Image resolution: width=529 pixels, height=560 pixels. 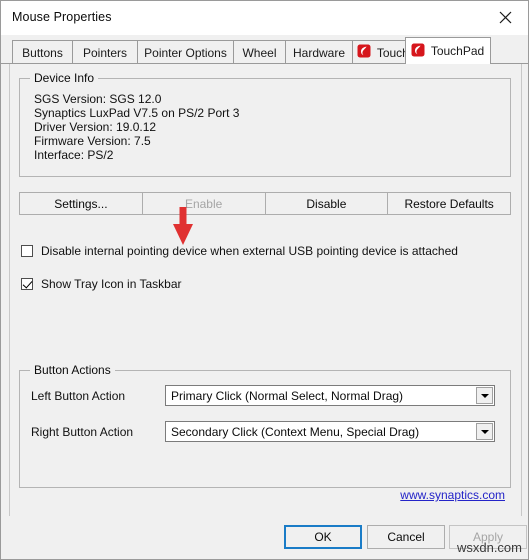 I want to click on title-bar: Mouse Properties, so click(x=264, y=18).